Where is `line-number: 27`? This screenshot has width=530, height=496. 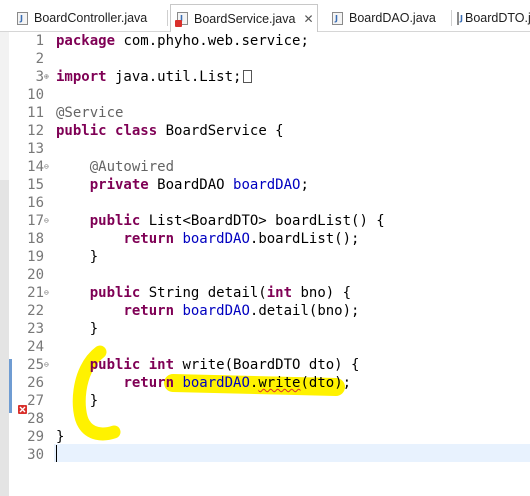
line-number: 27 is located at coordinates (35, 401).